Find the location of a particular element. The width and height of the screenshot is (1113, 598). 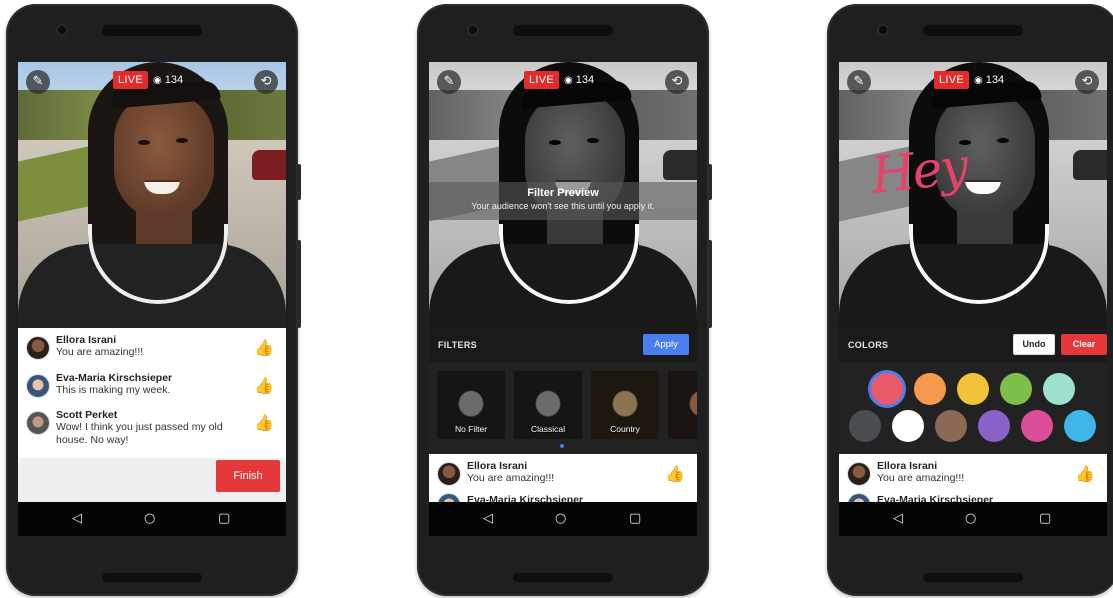

apply-button: Apply is located at coordinates (666, 344).